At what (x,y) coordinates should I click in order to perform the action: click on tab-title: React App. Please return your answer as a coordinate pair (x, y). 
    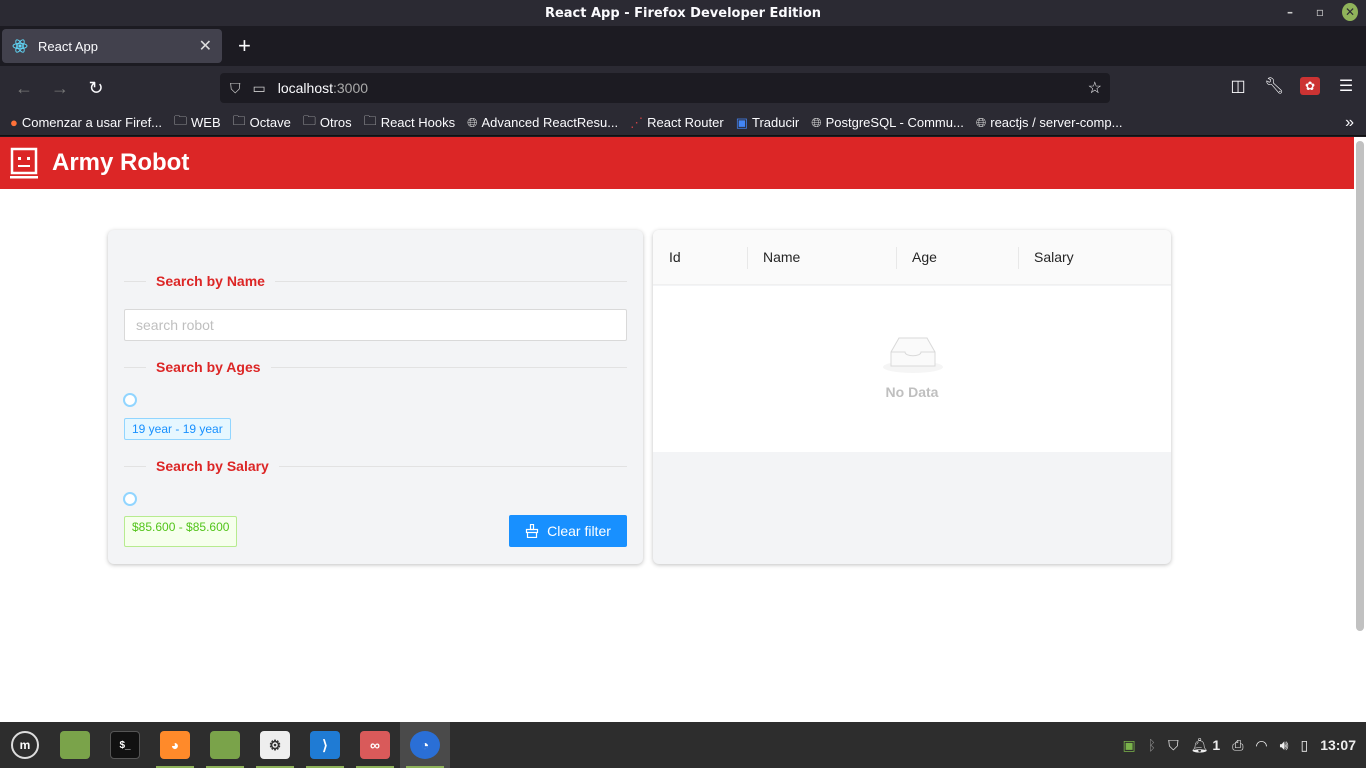
    Looking at the image, I should click on (68, 46).